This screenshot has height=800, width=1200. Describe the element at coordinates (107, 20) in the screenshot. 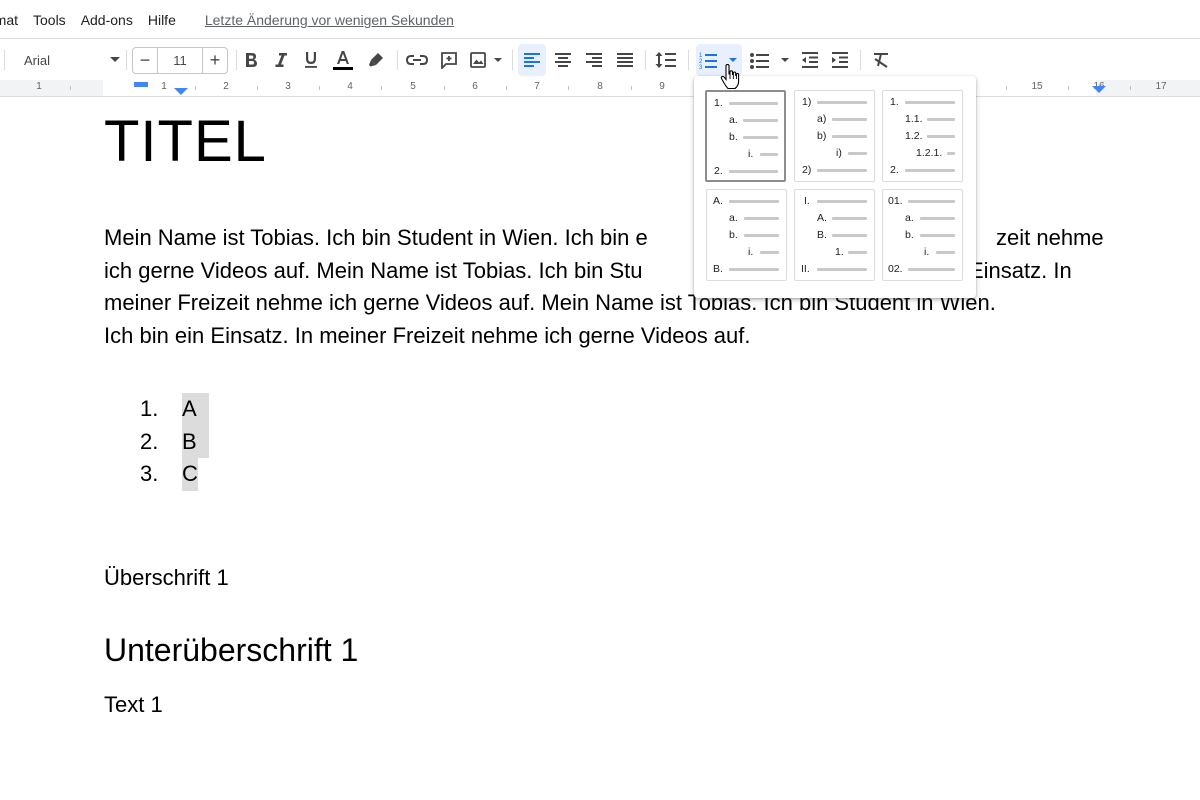

I see `menu-addons: Add-ons` at that location.